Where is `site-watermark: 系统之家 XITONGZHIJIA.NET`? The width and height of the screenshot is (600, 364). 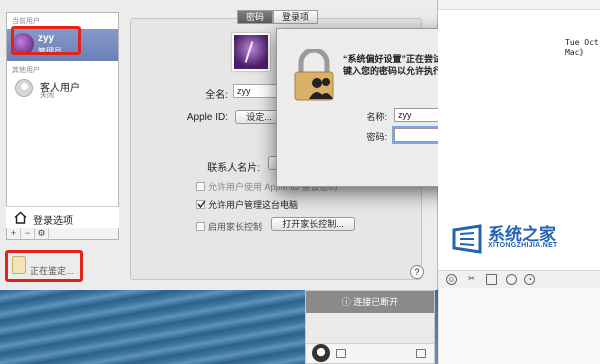 site-watermark: 系统之家 XITONGZHIJIA.NET is located at coordinates (520, 239).